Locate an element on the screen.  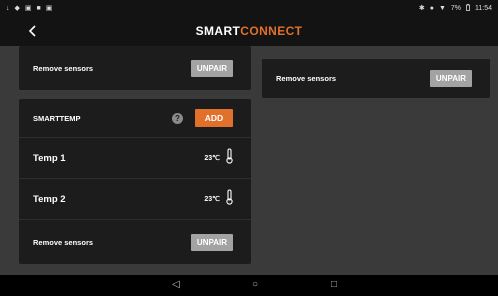
app-header: SMARTCONNECT is located at coordinates (249, 31).